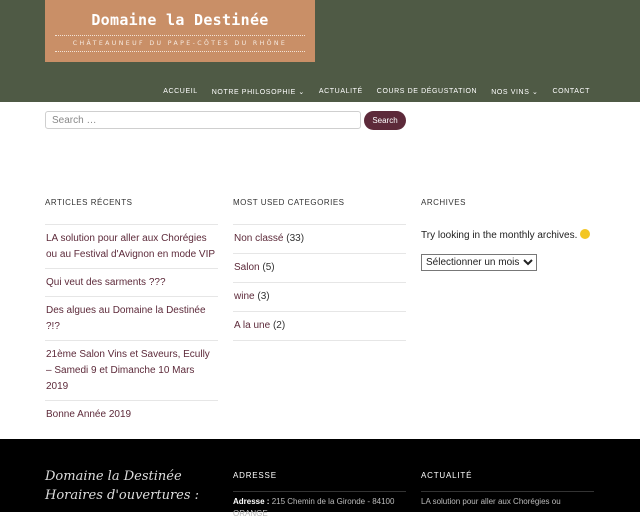  Describe the element at coordinates (203, 120) in the screenshot. I see `search-input` at that location.